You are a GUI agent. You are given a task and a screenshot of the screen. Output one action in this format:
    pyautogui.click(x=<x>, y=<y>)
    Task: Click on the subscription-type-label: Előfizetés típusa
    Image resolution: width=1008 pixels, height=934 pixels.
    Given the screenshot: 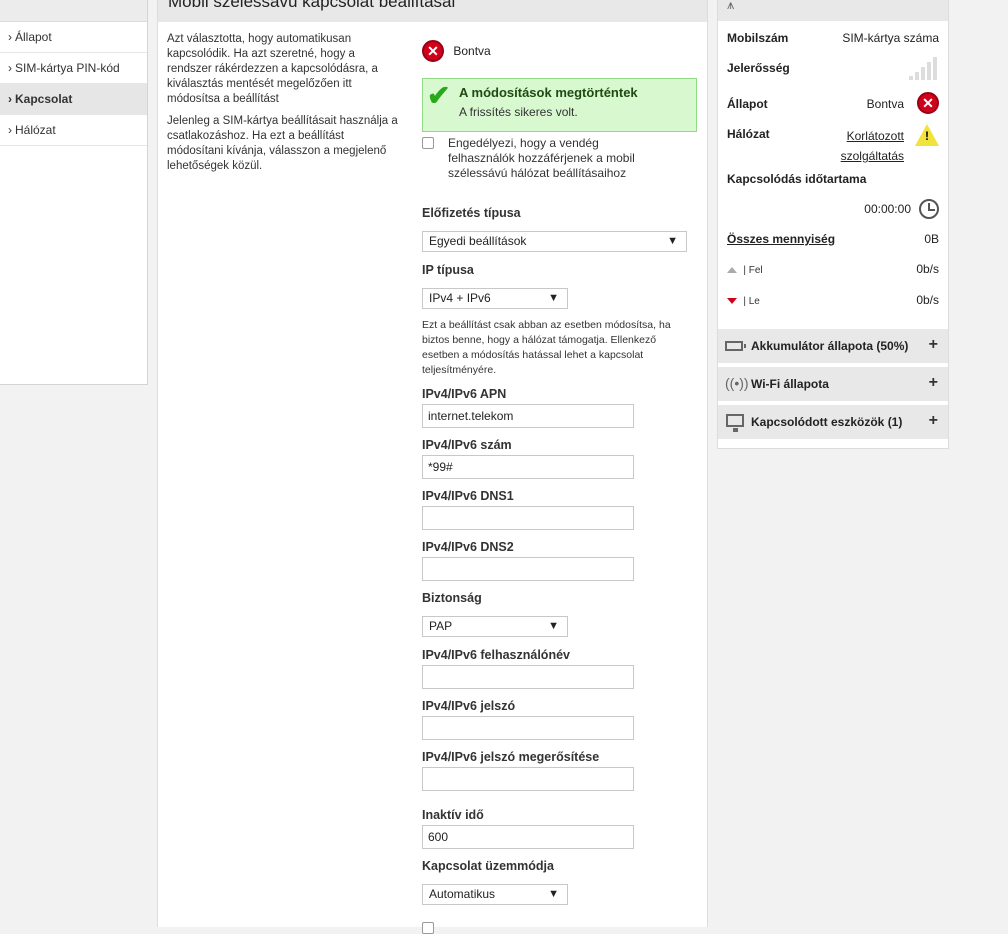 What is the action you would take?
    pyautogui.click(x=471, y=213)
    